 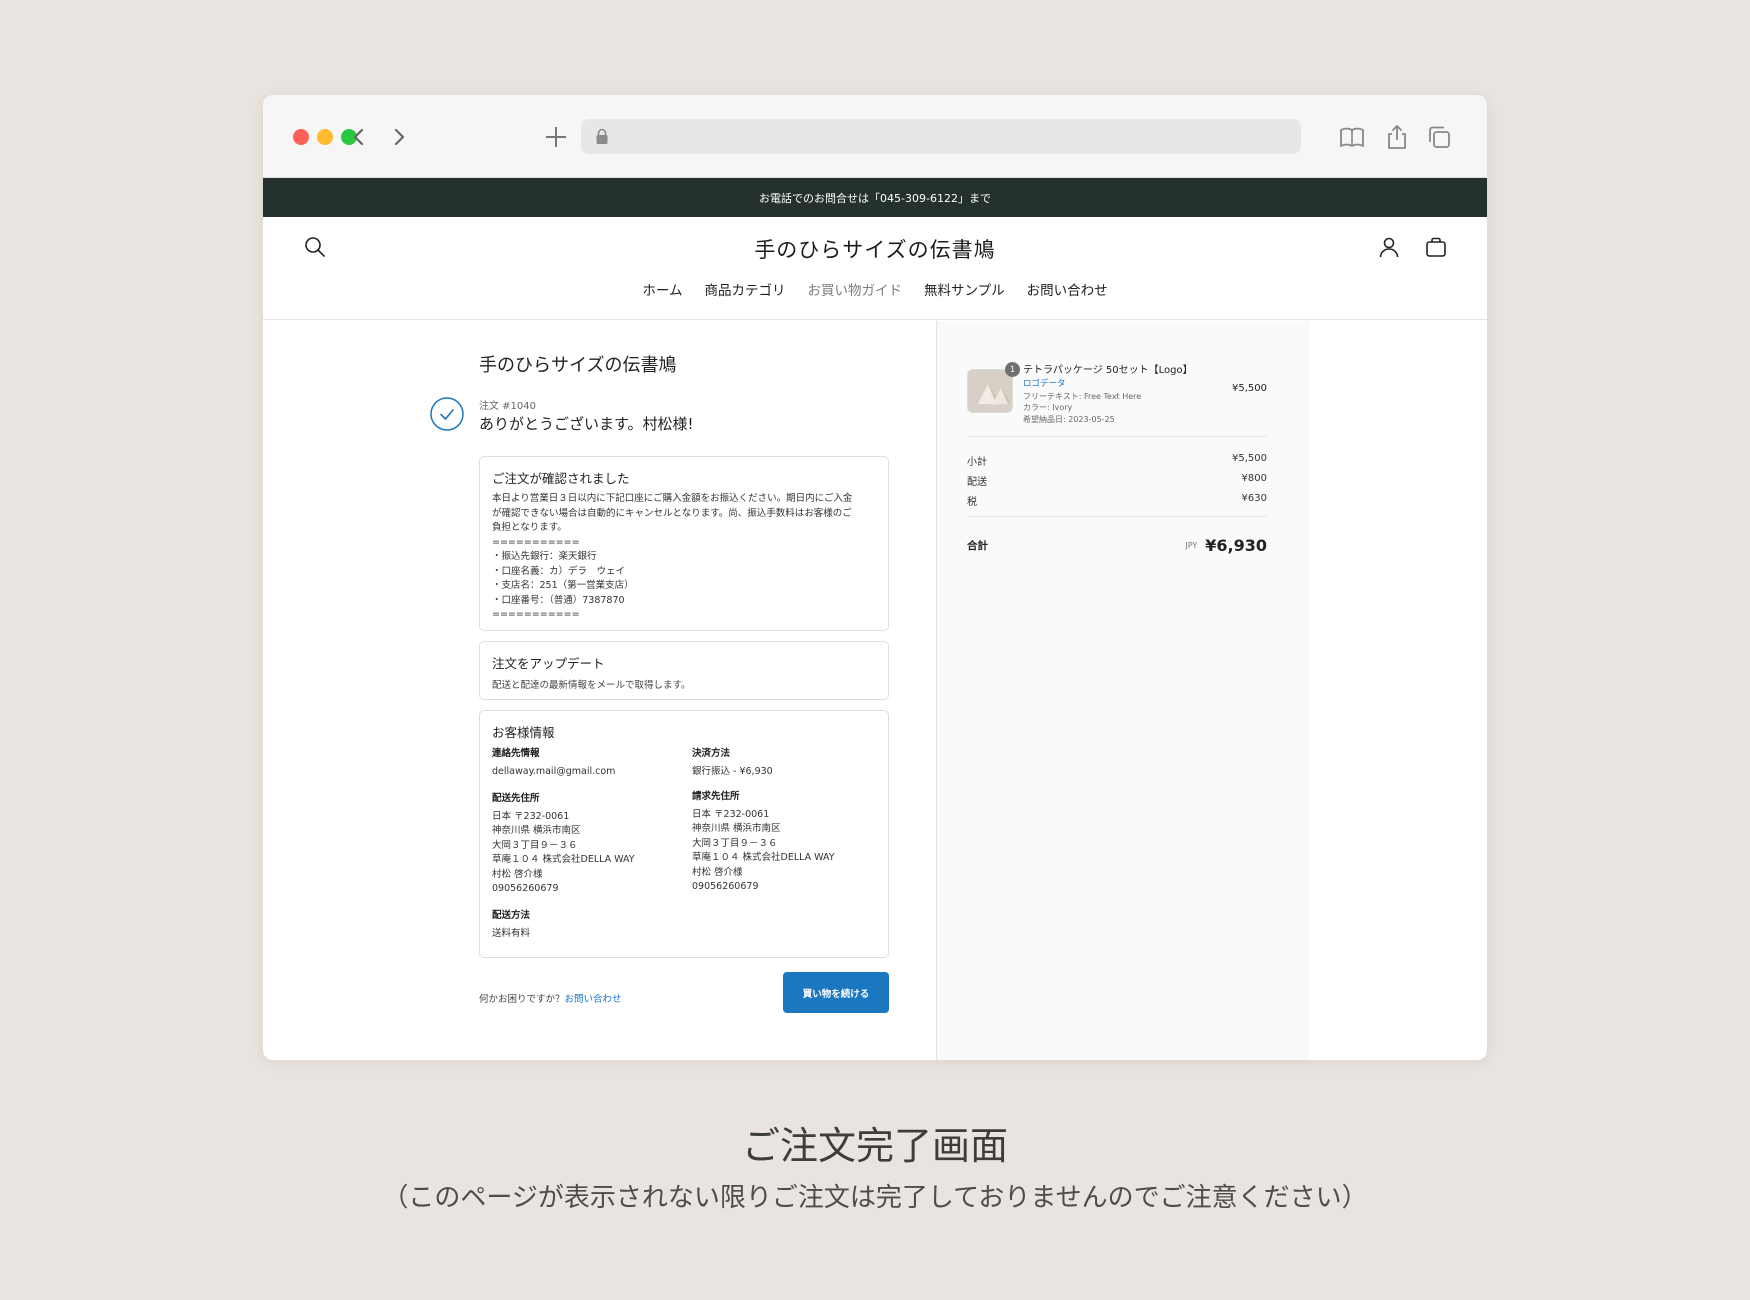 I want to click on payment-value: 銀行振込 - ¥6,930, so click(x=732, y=771).